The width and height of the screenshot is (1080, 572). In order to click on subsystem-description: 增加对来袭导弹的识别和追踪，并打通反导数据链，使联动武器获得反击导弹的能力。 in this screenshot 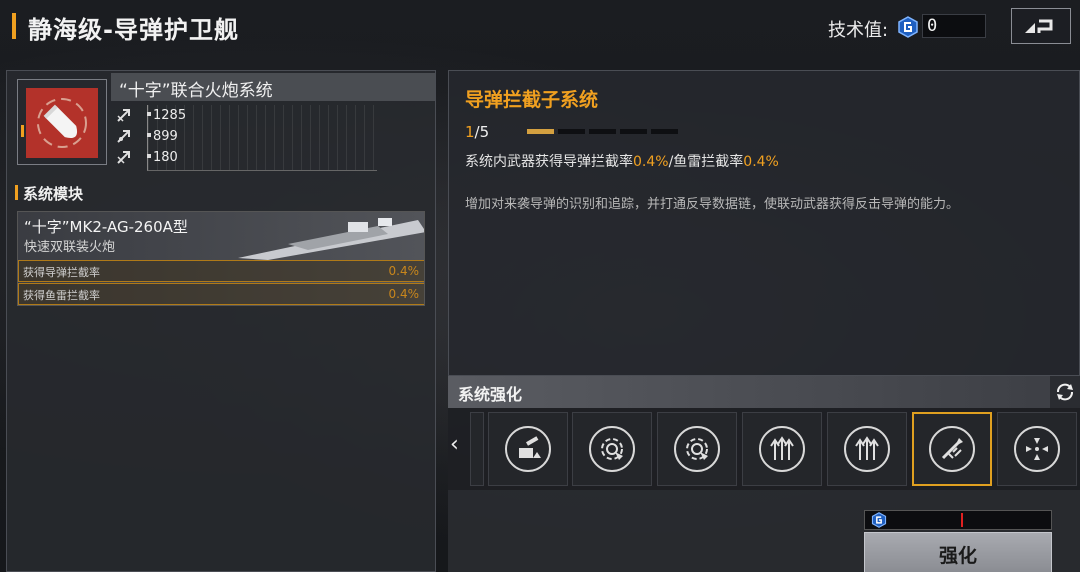, I will do `click(712, 204)`.